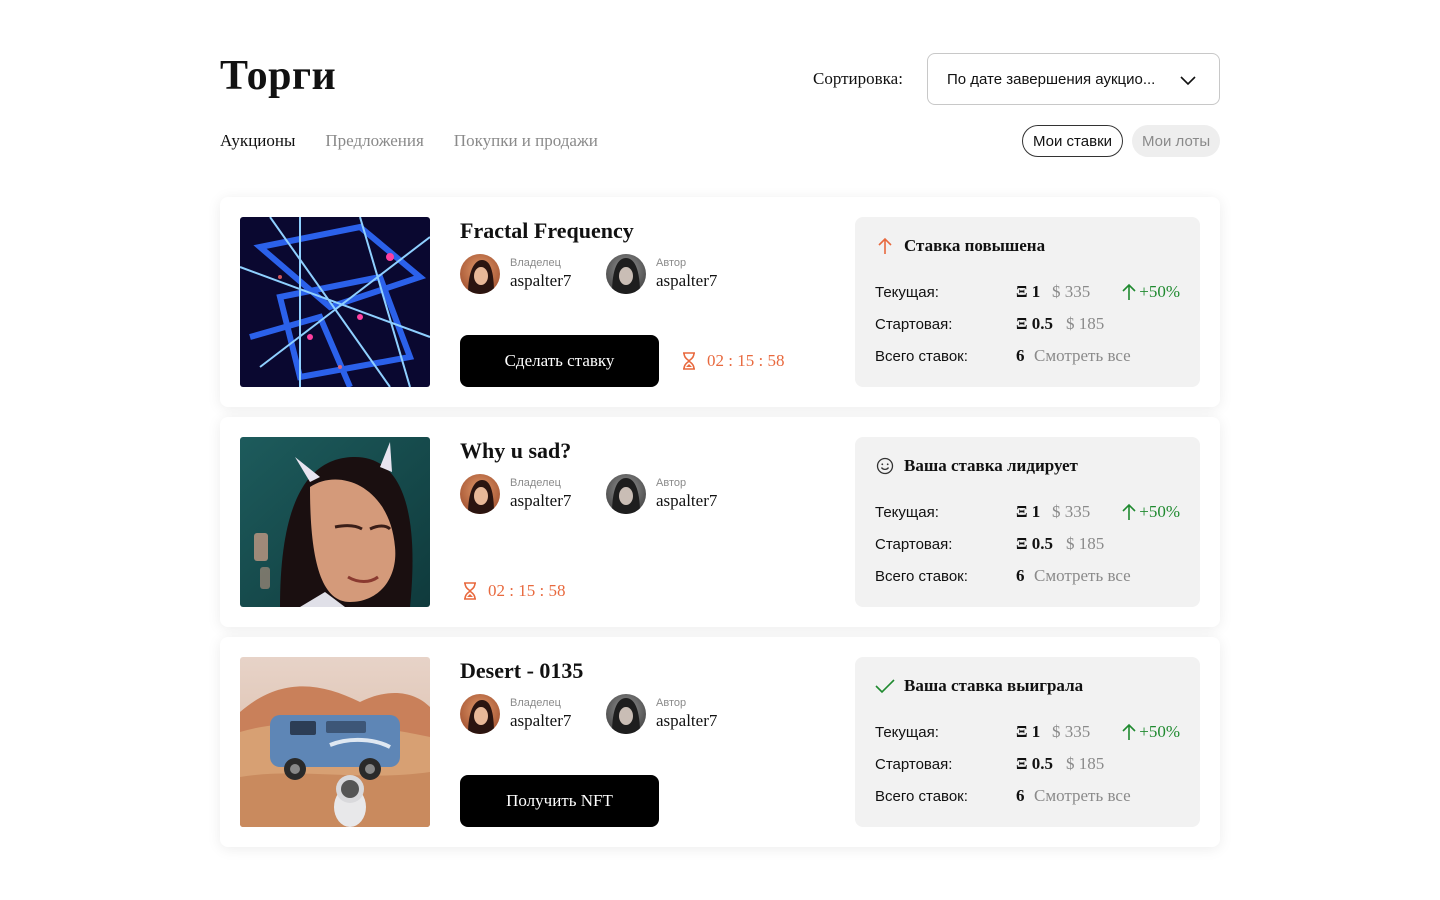  Describe the element at coordinates (278, 76) in the screenshot. I see `page-title: Торги` at that location.